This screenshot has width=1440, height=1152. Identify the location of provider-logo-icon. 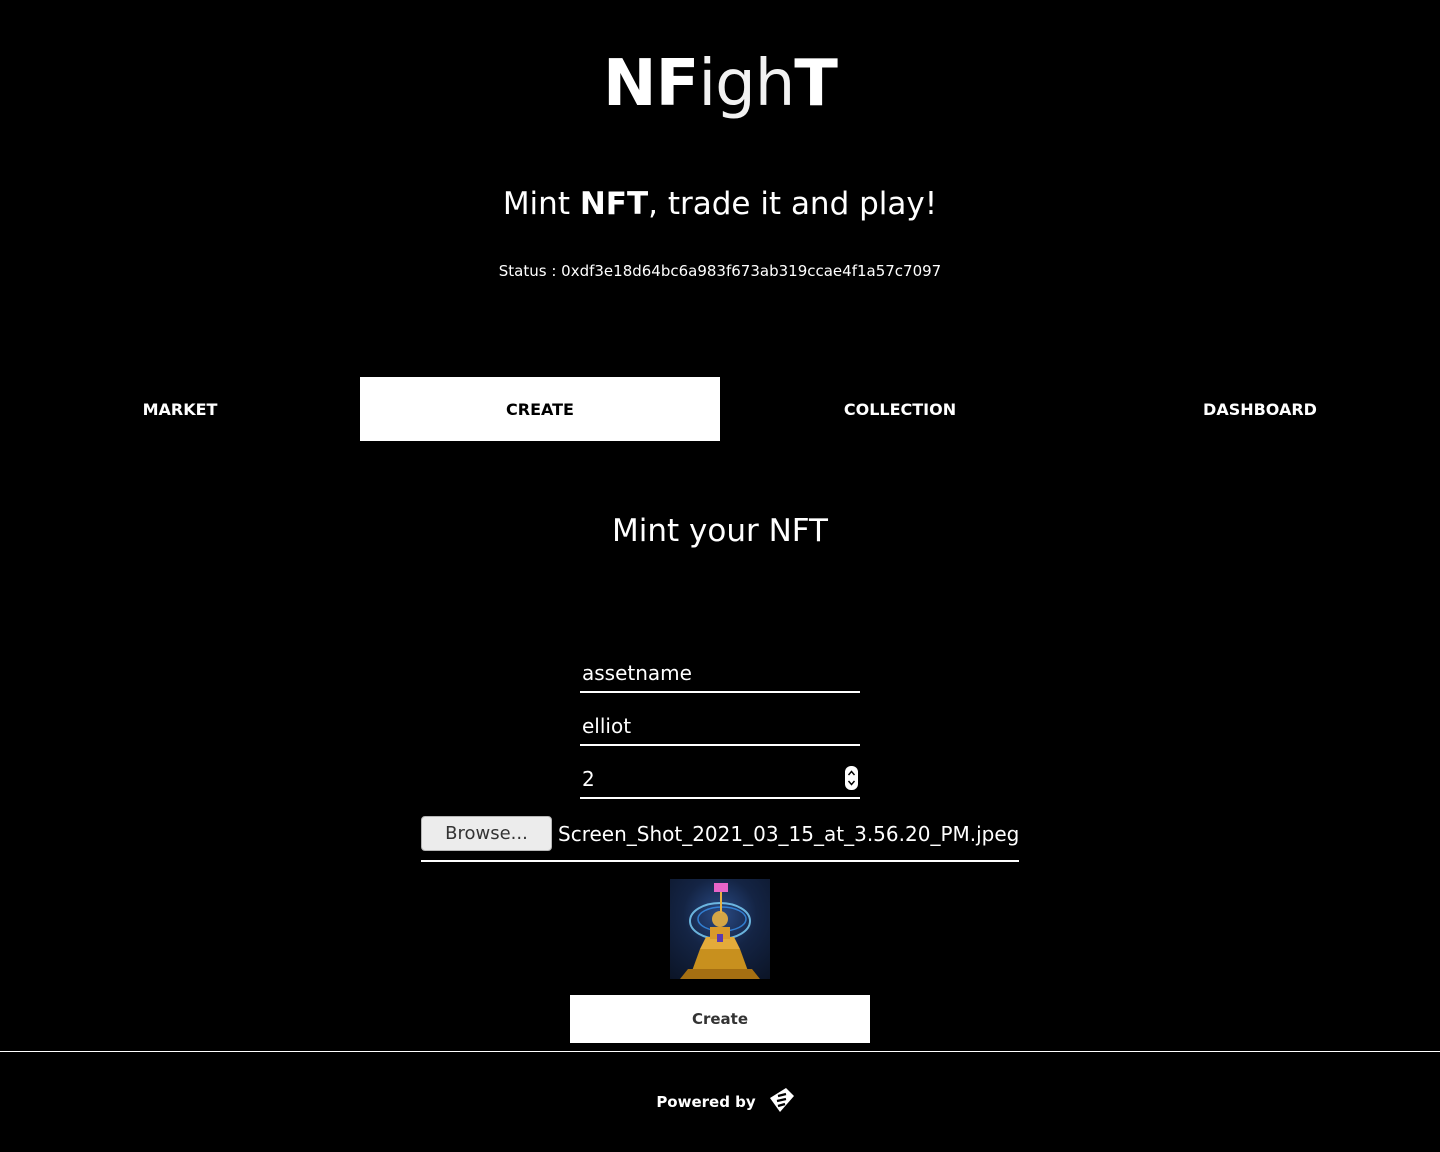
(782, 1102).